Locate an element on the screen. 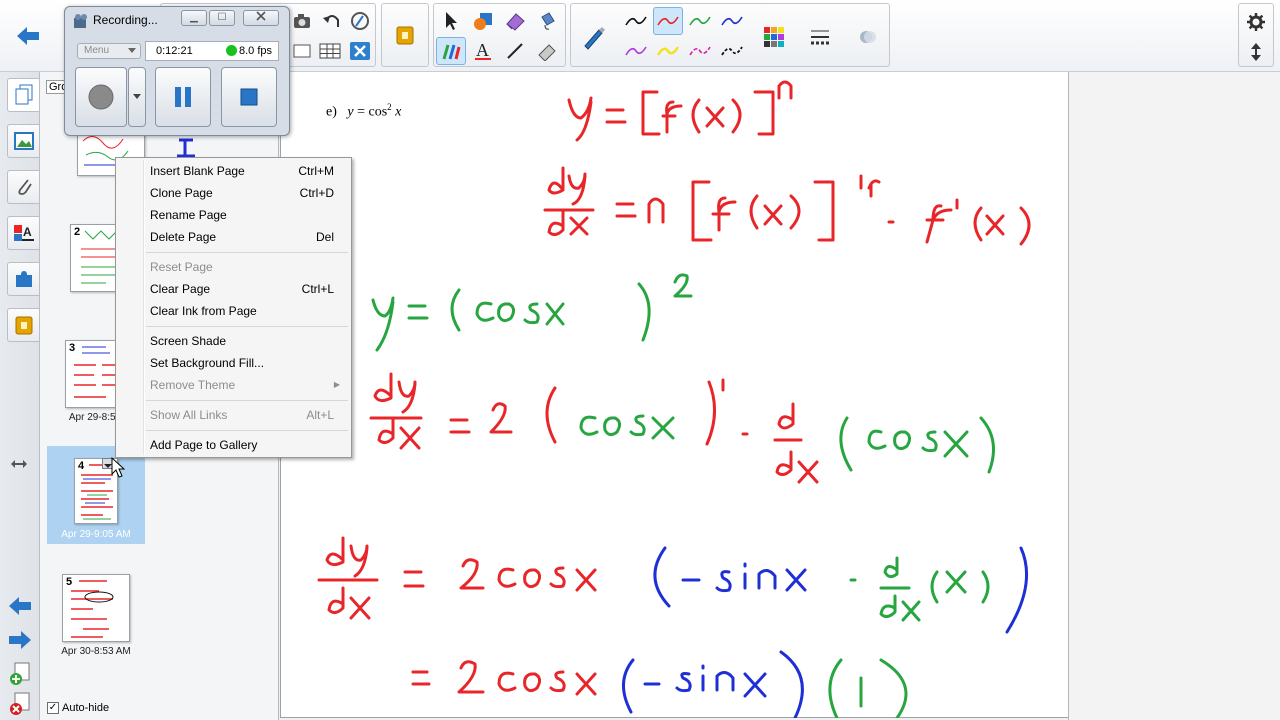  line-width-button is located at coordinates (820, 37).